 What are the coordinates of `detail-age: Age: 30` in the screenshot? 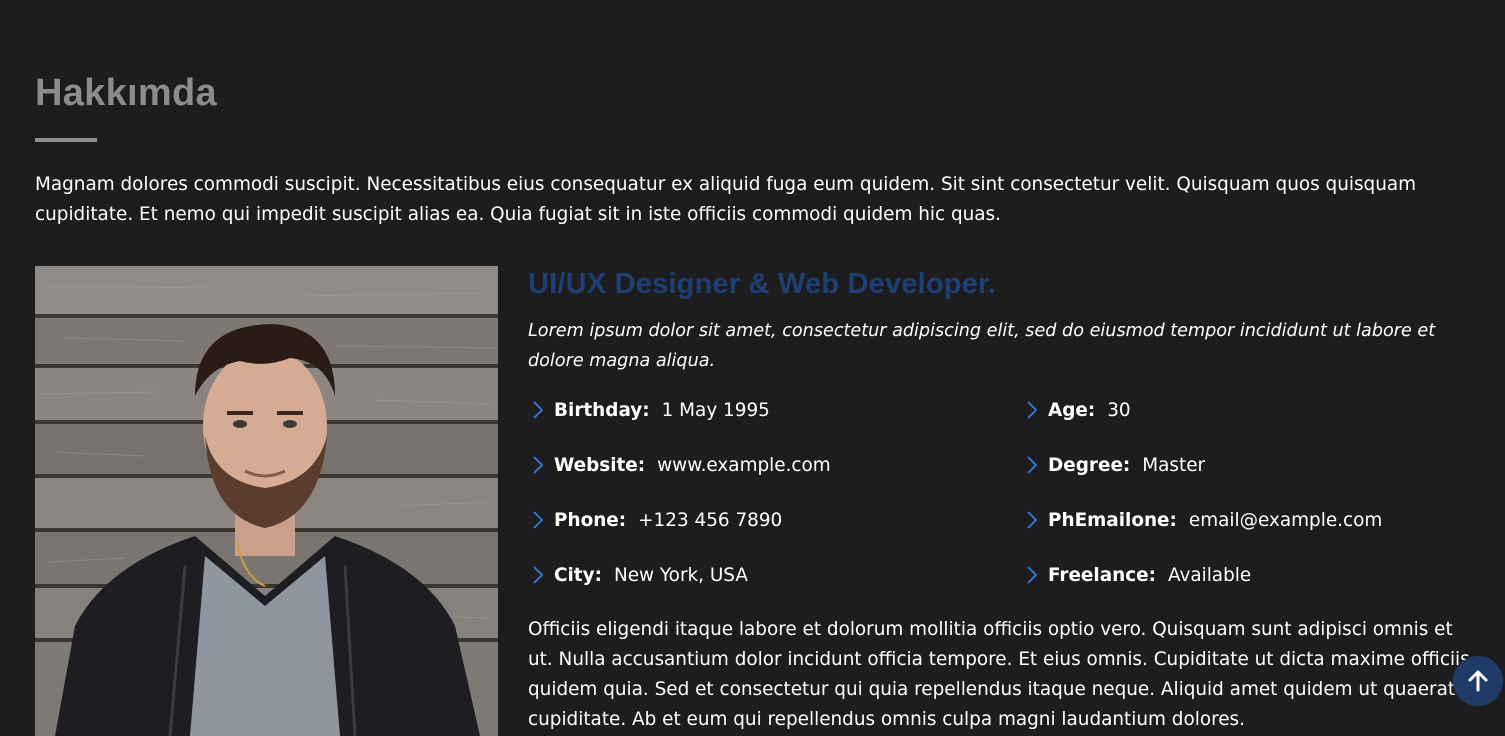 It's located at (1076, 410).